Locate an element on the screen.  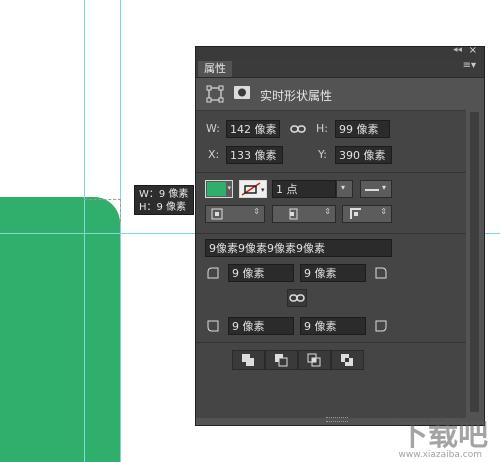
intersect-shapes-icon is located at coordinates (314, 360).